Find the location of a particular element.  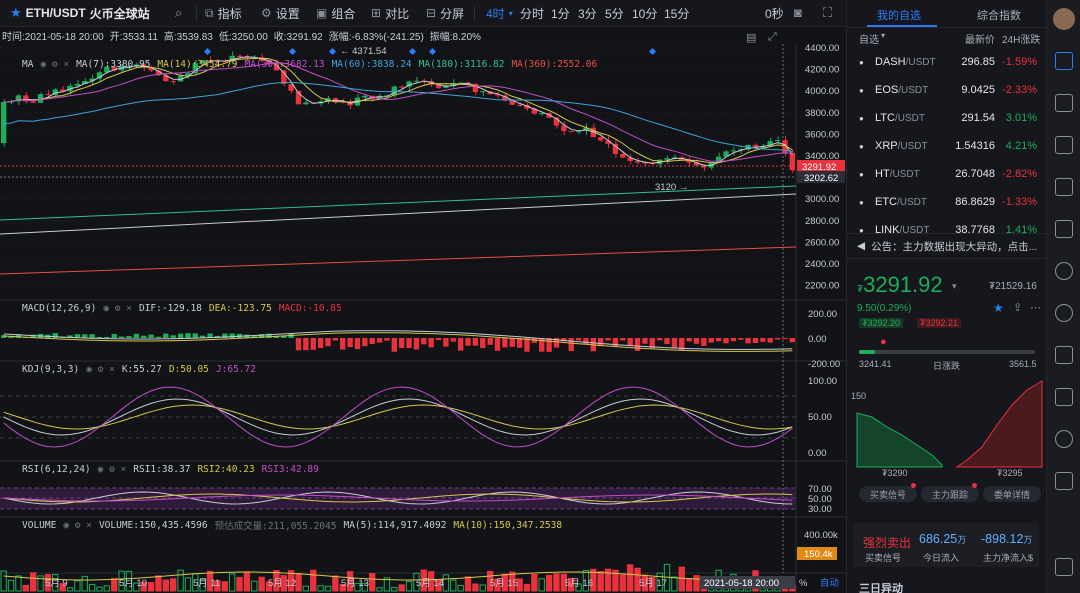

chart-icon is located at coordinates (1064, 103).